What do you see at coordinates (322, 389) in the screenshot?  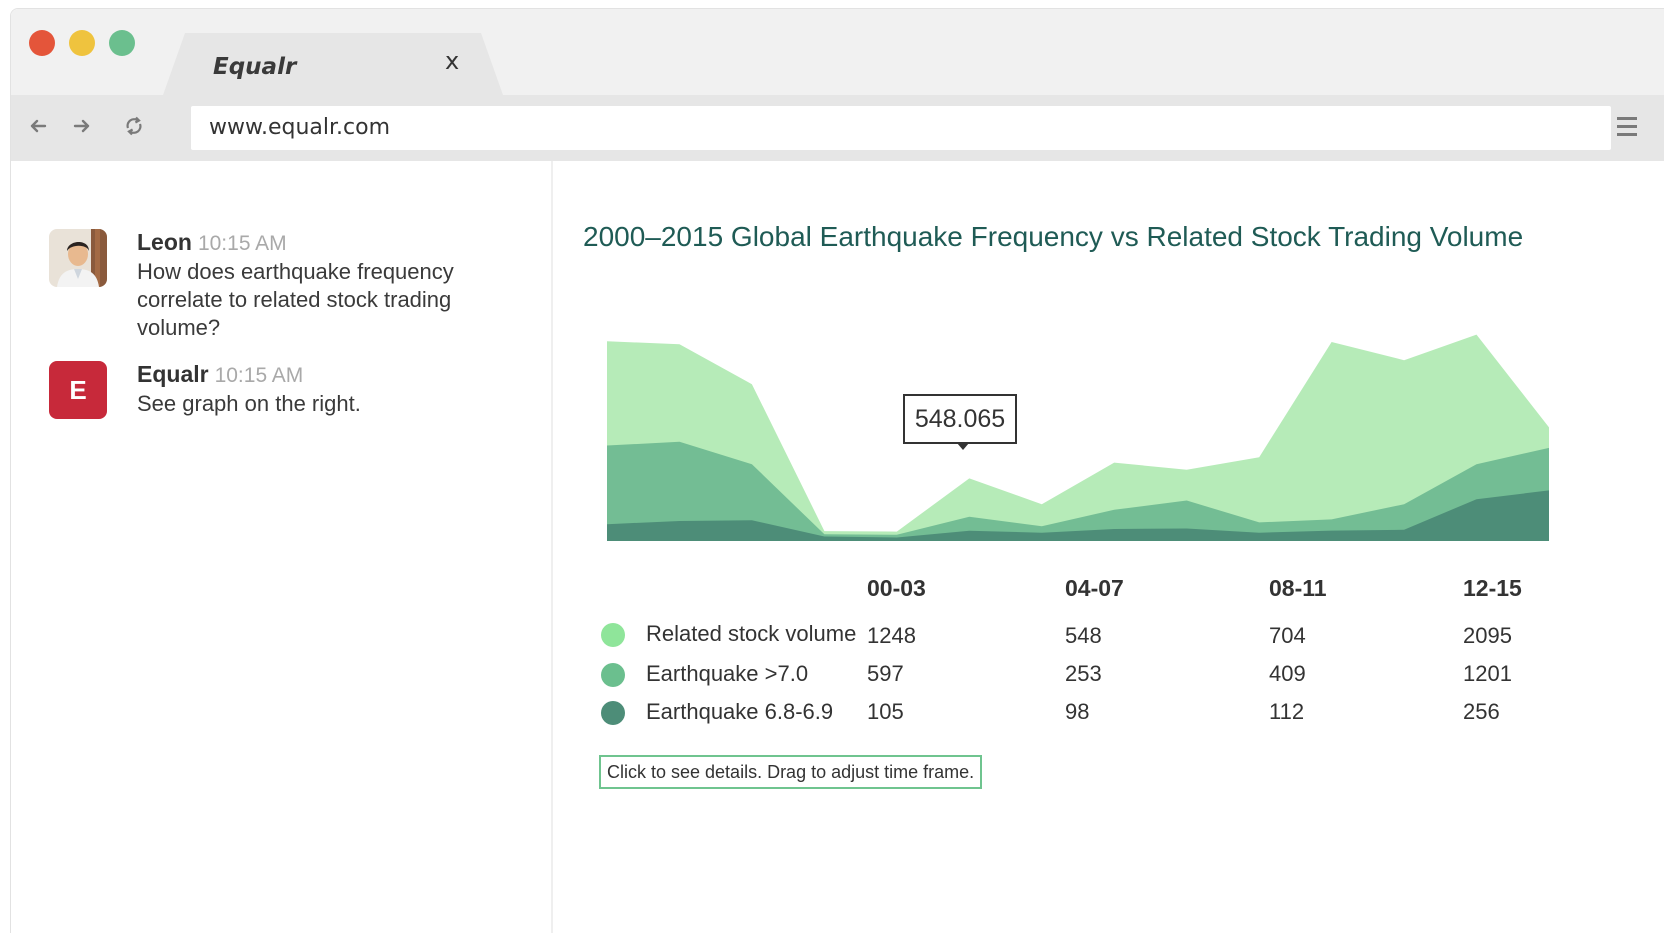 I see `message-body: Equalr 10:15 AM See graph on the right.` at bounding box center [322, 389].